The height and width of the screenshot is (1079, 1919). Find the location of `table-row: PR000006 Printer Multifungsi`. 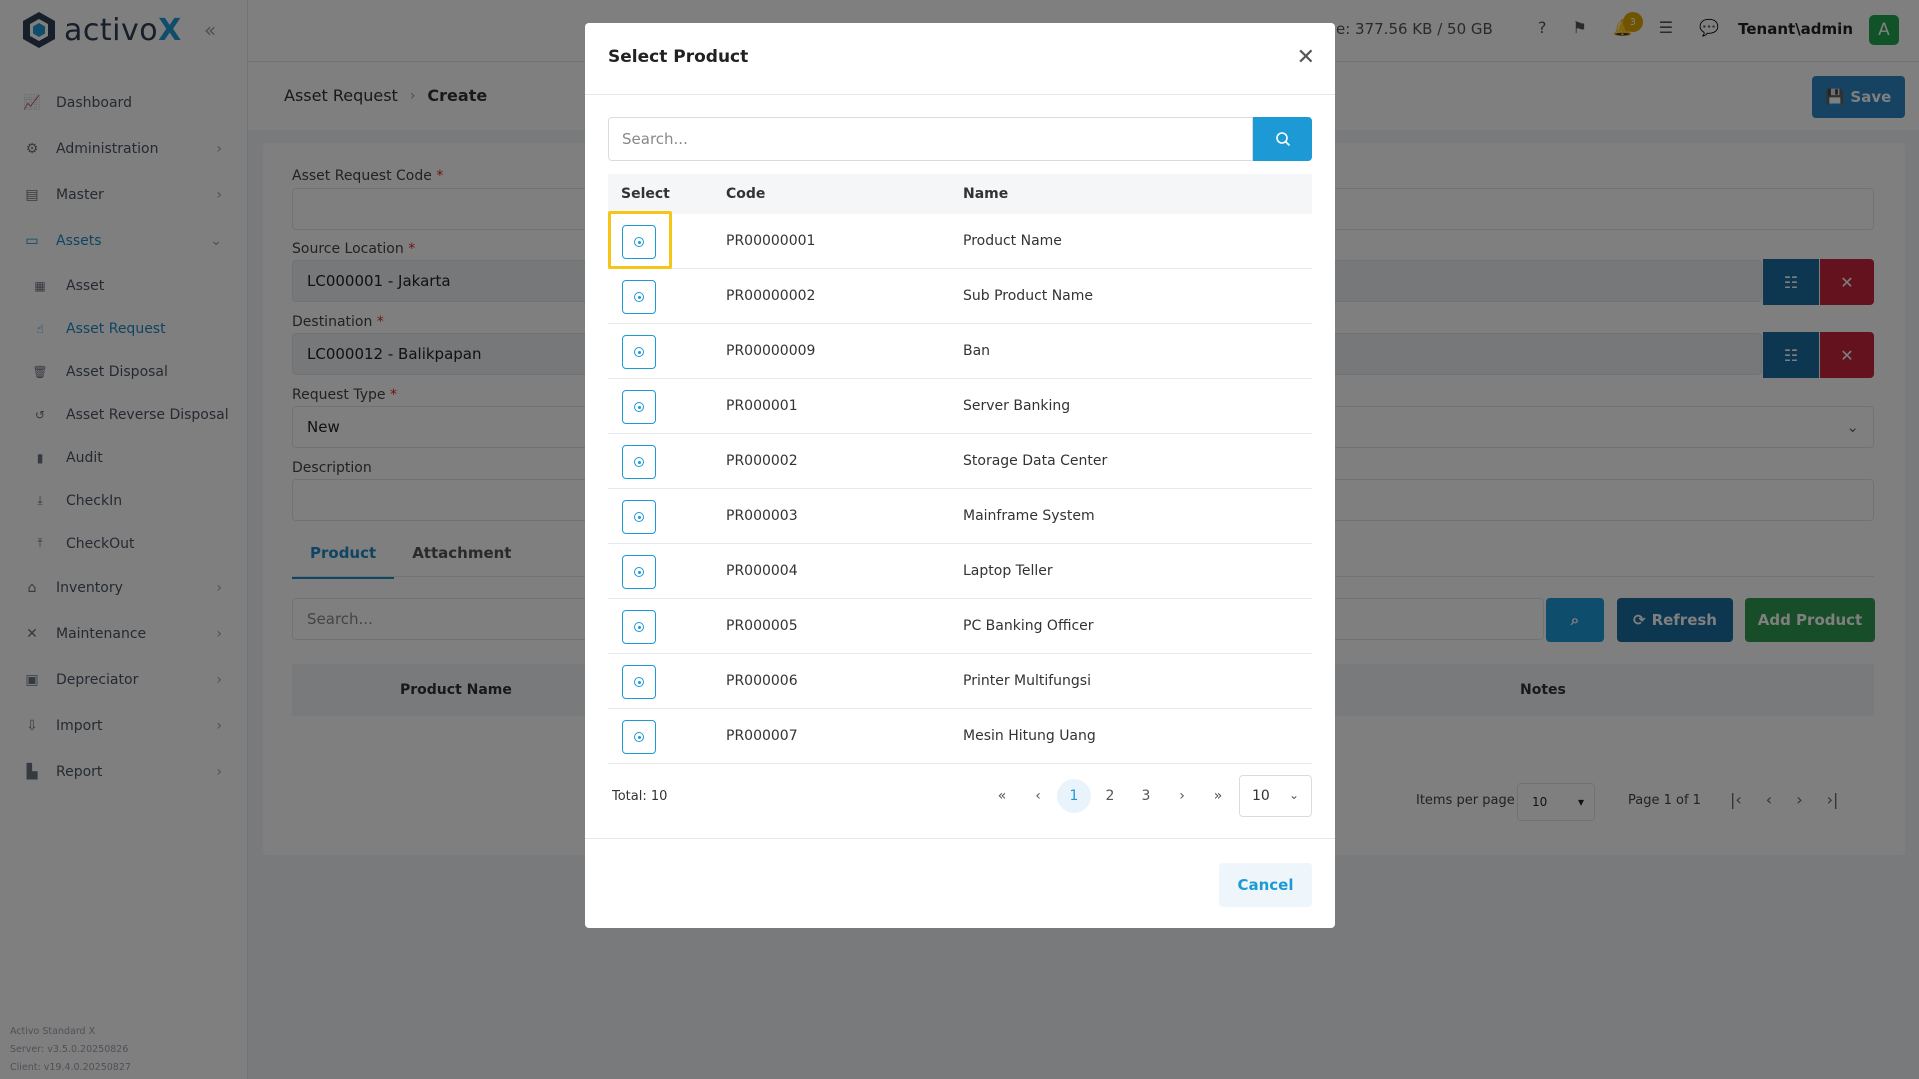

table-row: PR000006 Printer Multifungsi is located at coordinates (960, 681).